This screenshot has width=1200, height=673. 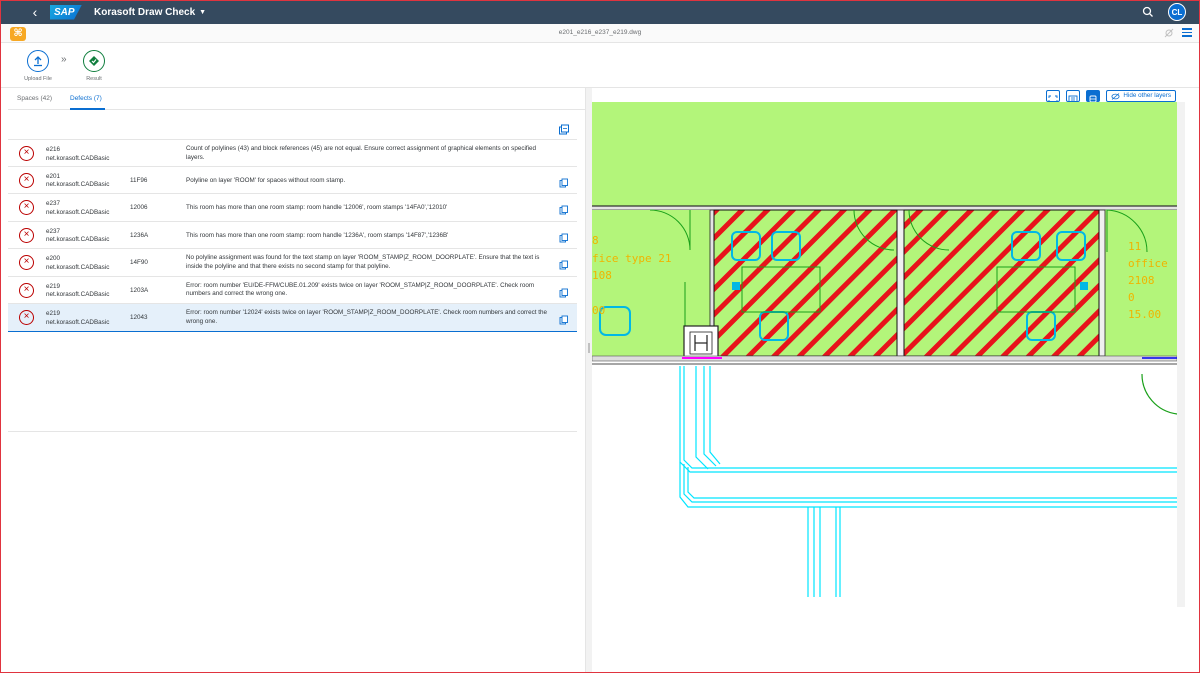 I want to click on room-left-label-number: 8, so click(x=595, y=240).